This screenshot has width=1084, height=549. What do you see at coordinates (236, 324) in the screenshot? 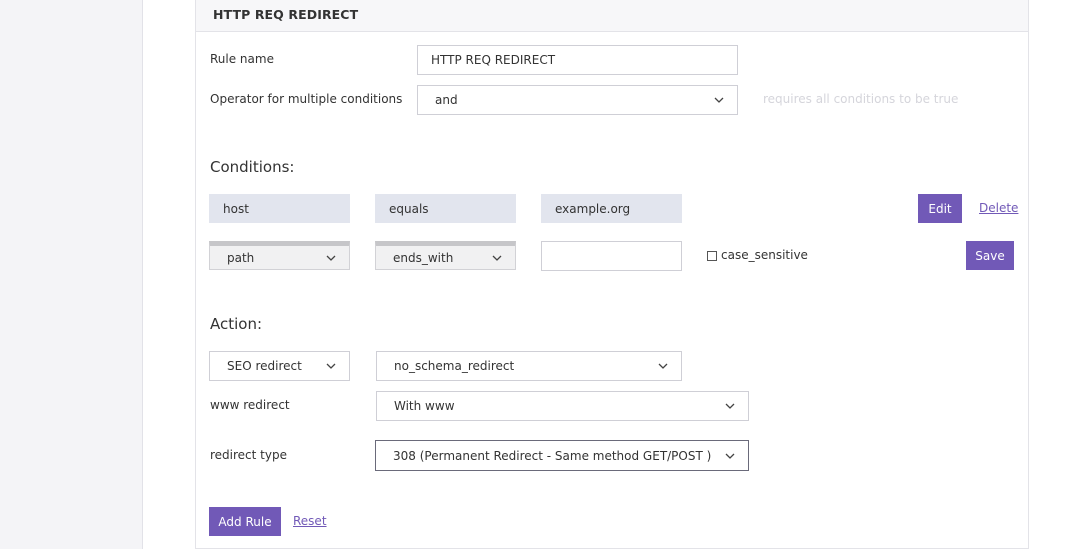
I see `action-heading: Action:` at bounding box center [236, 324].